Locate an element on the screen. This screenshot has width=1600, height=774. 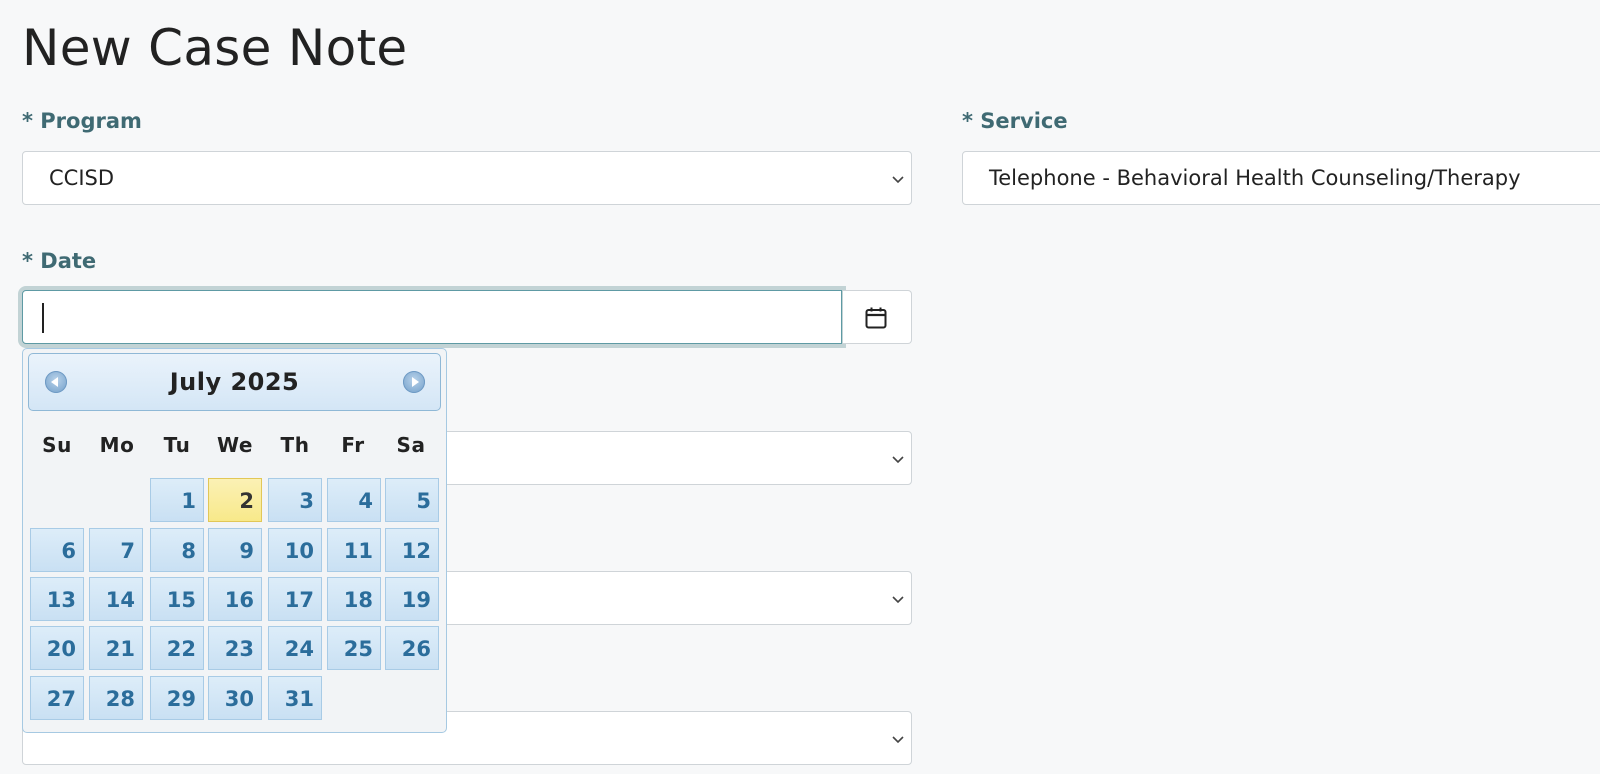
calendar-day: 30 is located at coordinates (235, 698).